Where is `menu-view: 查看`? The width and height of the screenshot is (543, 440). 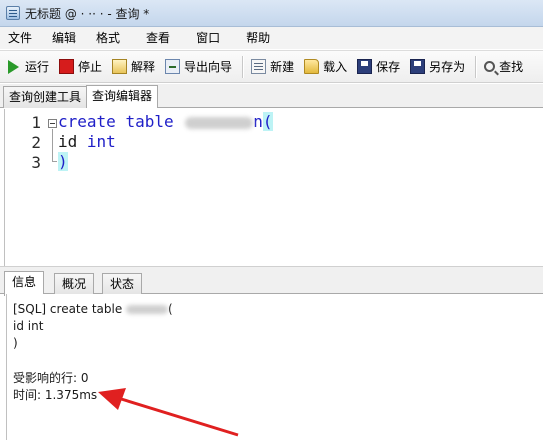 menu-view: 查看 is located at coordinates (157, 38).